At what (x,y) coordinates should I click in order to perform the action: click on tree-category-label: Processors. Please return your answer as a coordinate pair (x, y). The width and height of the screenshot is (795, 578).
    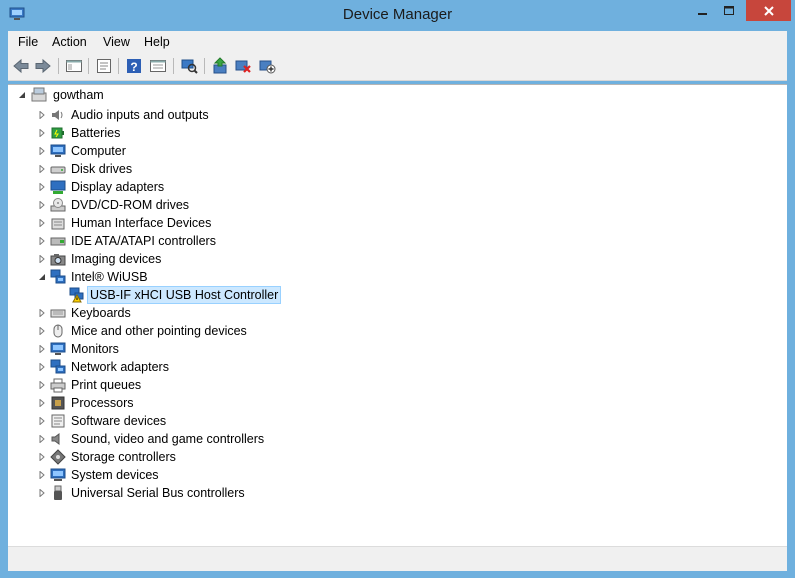
    Looking at the image, I should click on (102, 403).